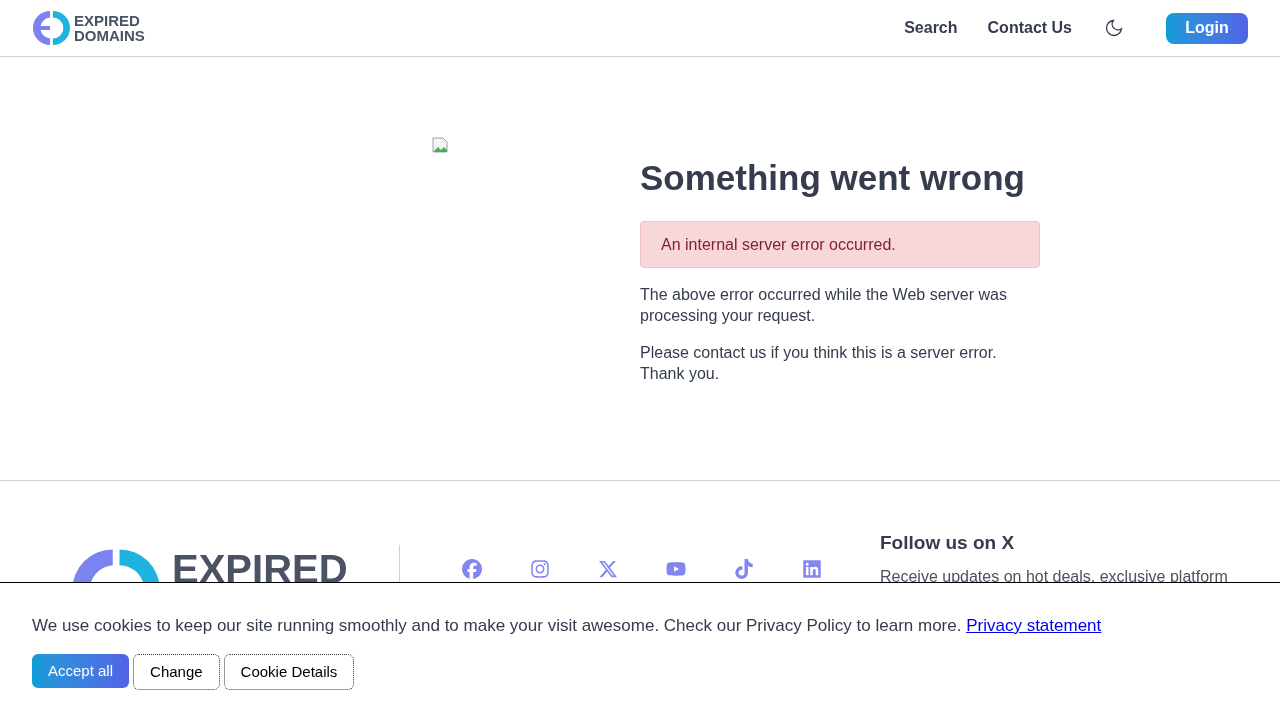 The image size is (1280, 720). Describe the element at coordinates (567, 626) in the screenshot. I see `cookie-message: We use cookies to keep our site running smoothly and to make your visit awesome. Check our Privacy Policy to learn more. Privacy statement` at that location.